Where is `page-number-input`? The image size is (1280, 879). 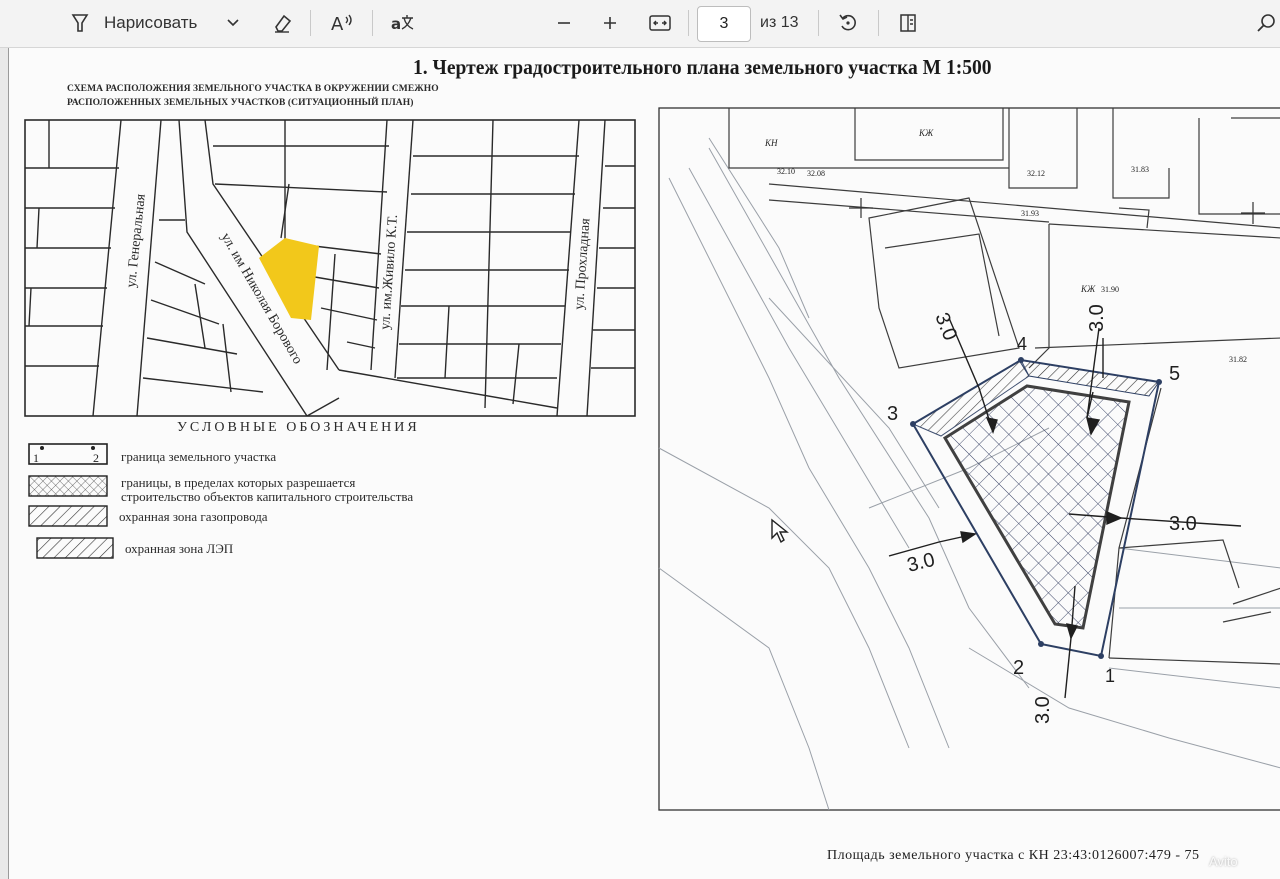 page-number-input is located at coordinates (724, 24).